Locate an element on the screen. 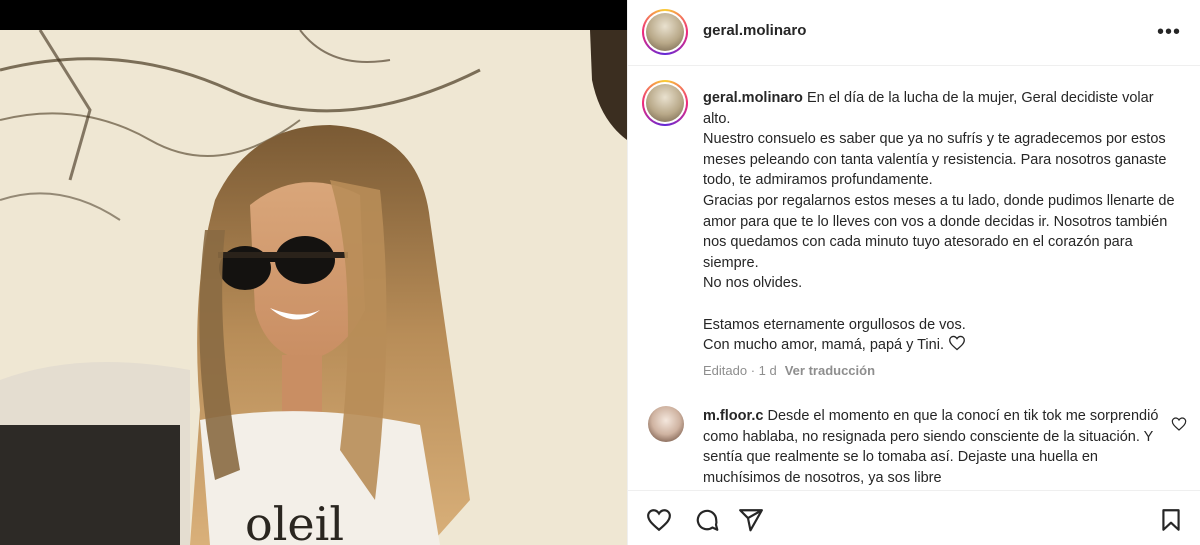 This screenshot has width=1200, height=545. share-icon is located at coordinates (751, 520).